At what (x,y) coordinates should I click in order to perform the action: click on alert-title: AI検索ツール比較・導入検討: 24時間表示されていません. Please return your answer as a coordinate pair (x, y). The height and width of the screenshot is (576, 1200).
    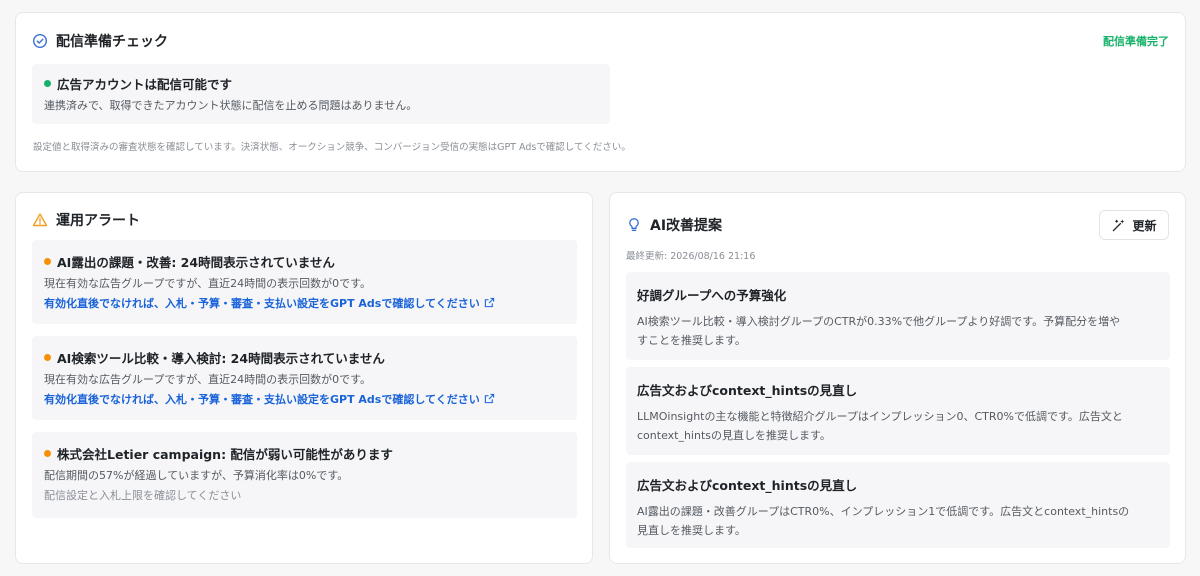
    Looking at the image, I should click on (221, 358).